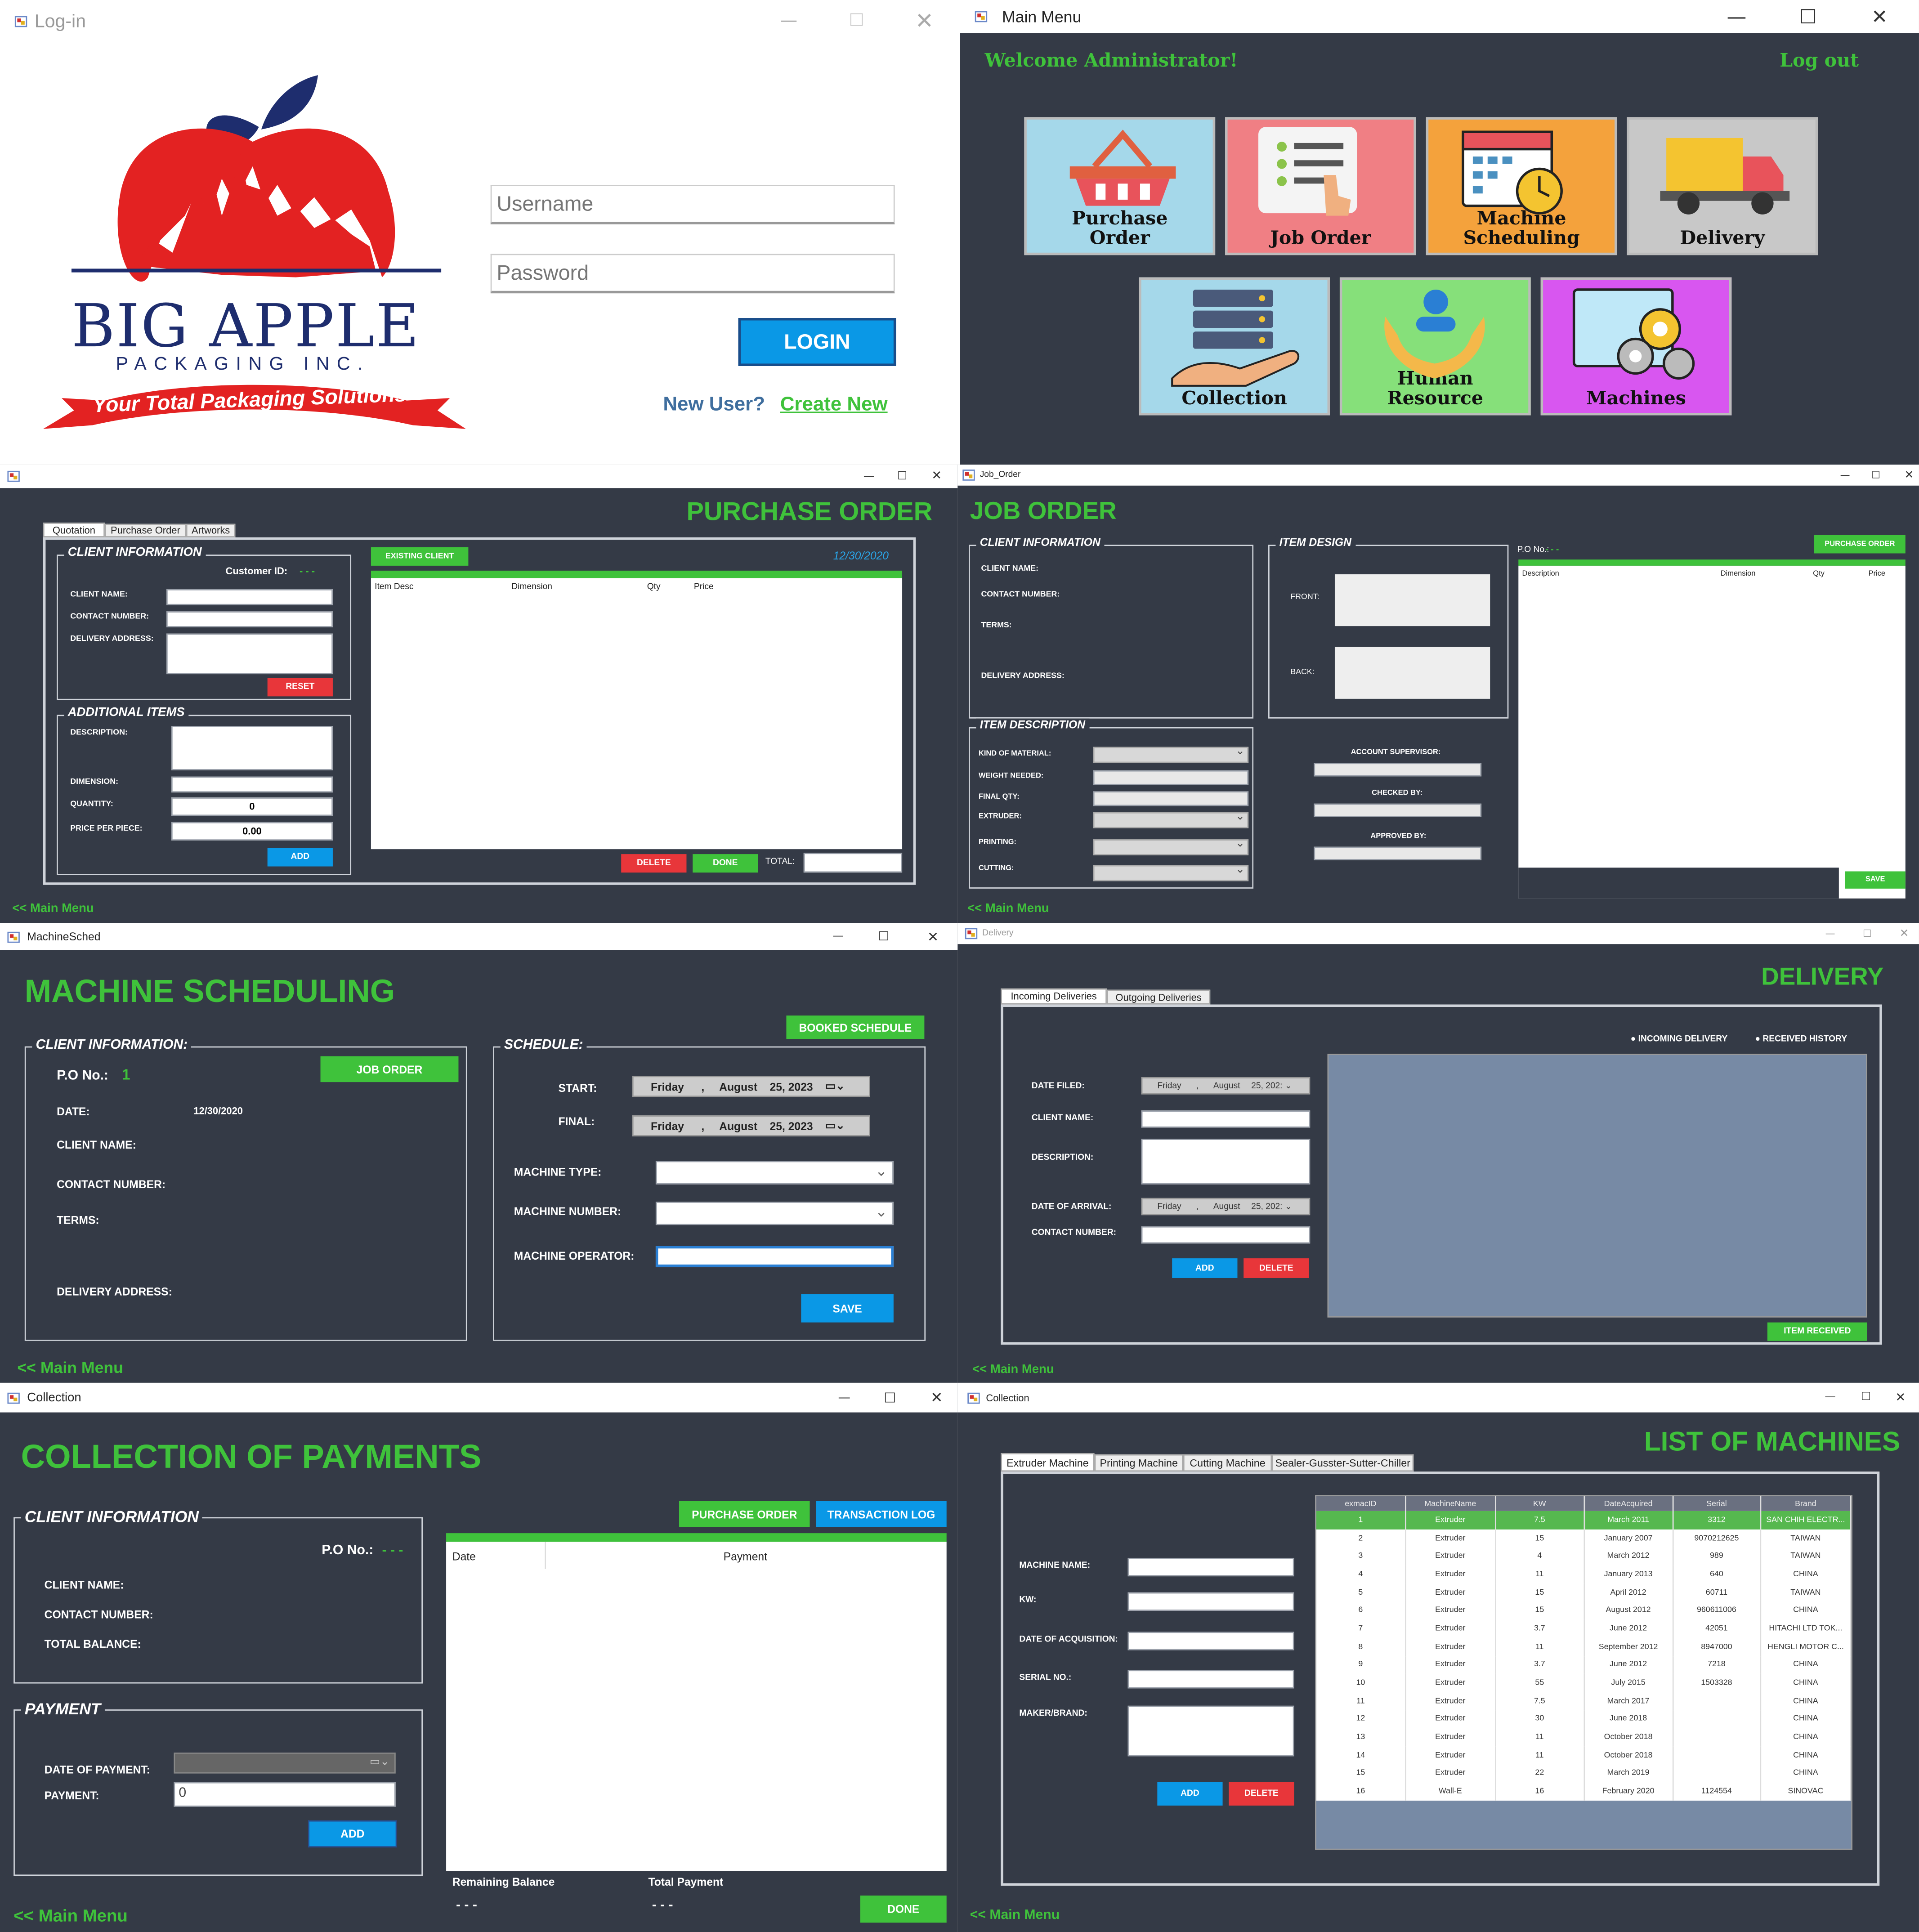  Describe the element at coordinates (1048, 1462) in the screenshot. I see `tab-extruder-machine: Extruder Machine` at that location.